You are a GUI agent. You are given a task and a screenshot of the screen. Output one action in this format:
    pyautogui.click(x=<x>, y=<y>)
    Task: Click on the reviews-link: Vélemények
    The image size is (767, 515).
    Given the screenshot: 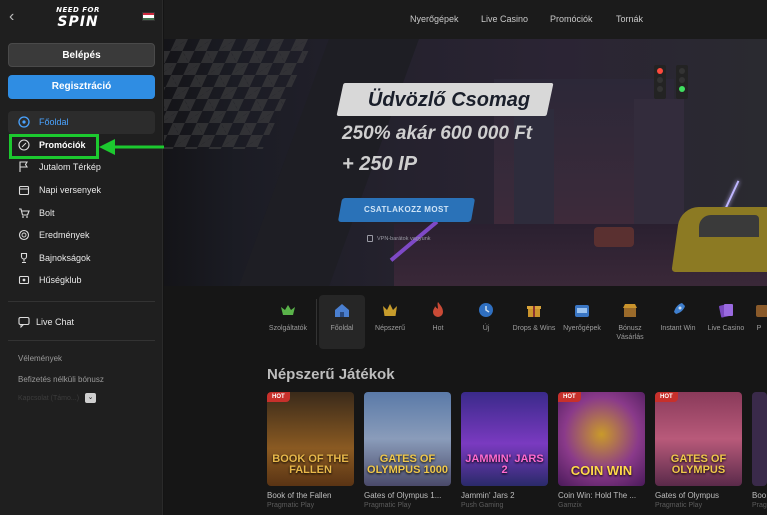 What is the action you would take?
    pyautogui.click(x=40, y=358)
    